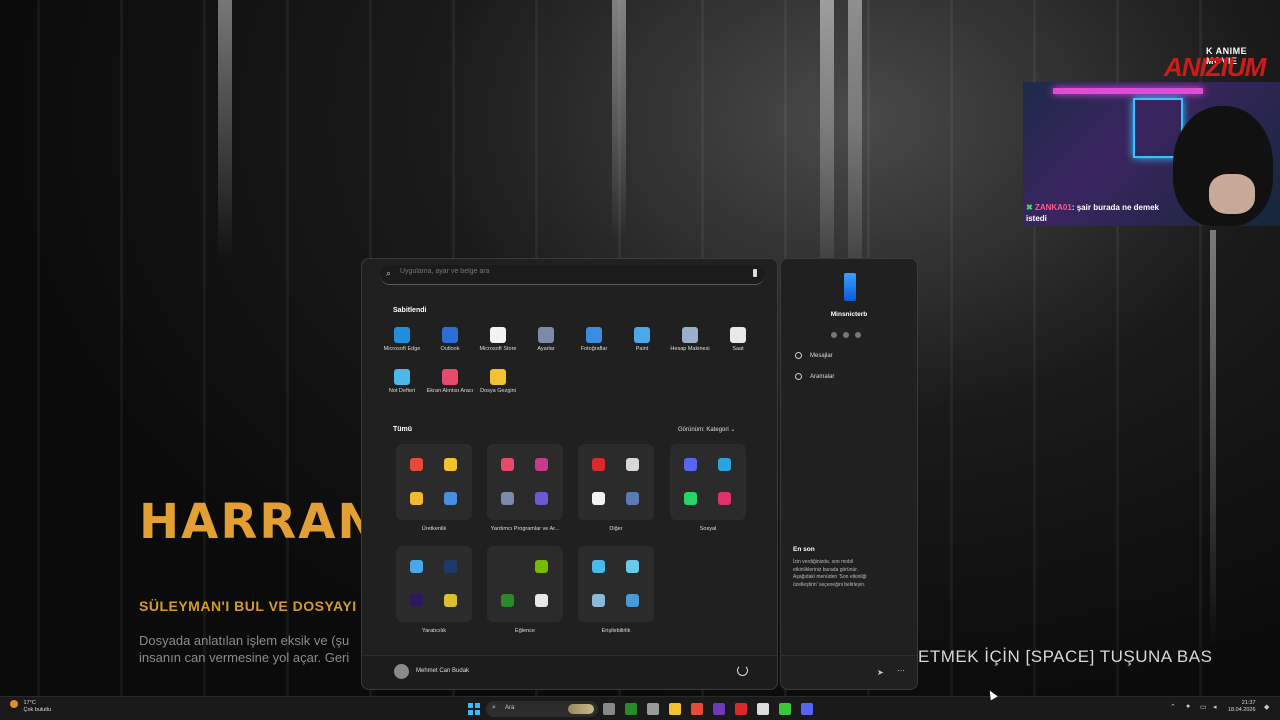 The width and height of the screenshot is (1280, 720). I want to click on user-name: Mehmet Can Budak, so click(442, 671).